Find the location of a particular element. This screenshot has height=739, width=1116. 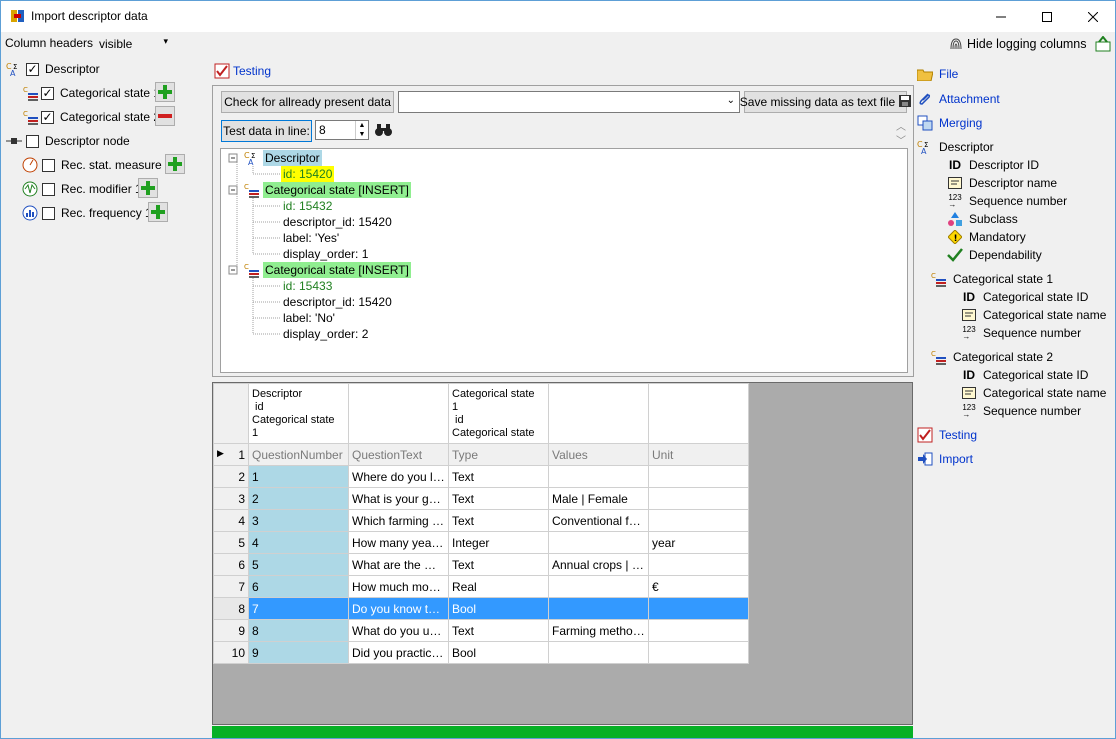

tree-node-field: descriptor_id: 15420 is located at coordinates (337, 222).